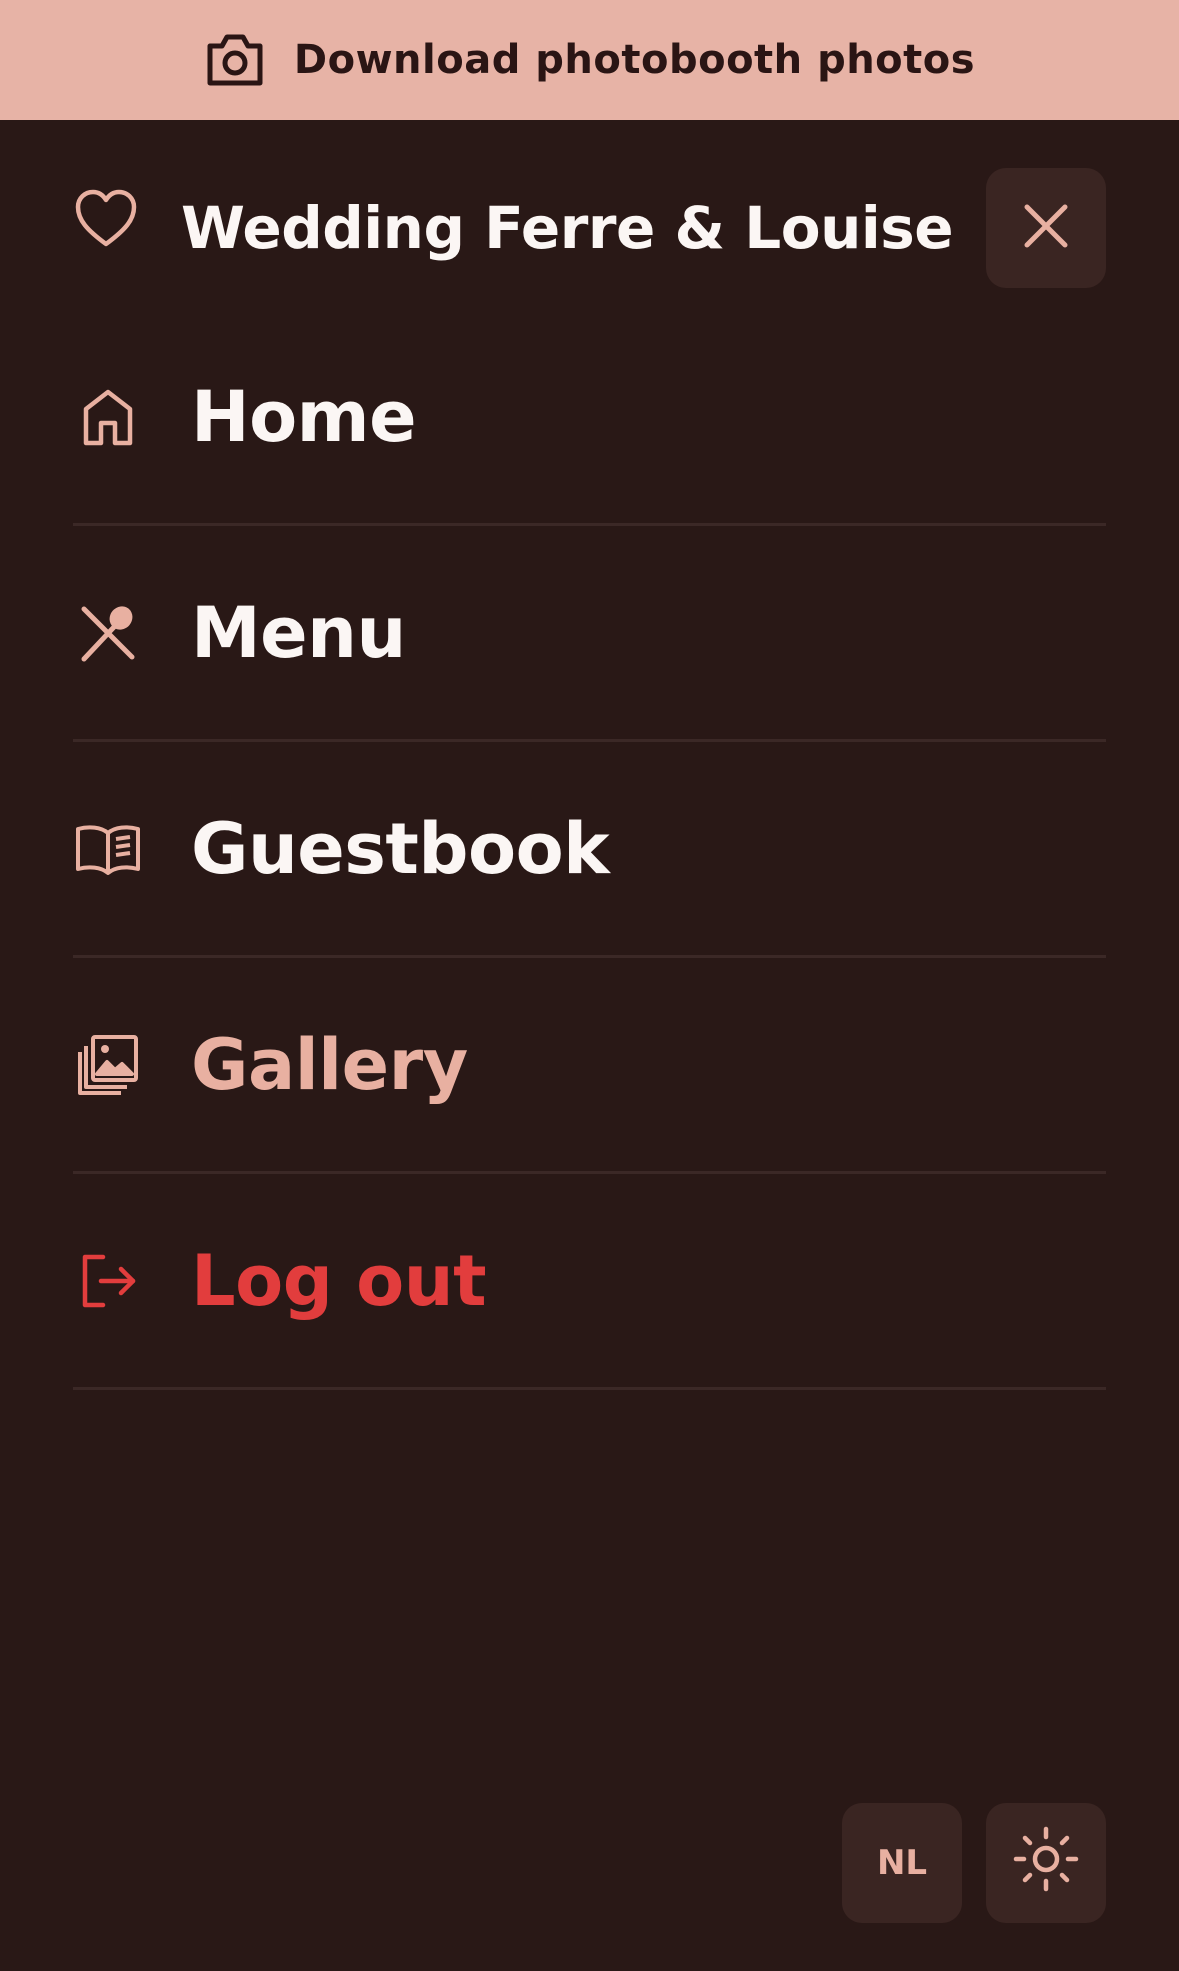 The width and height of the screenshot is (1179, 1971). What do you see at coordinates (589, 1282) in the screenshot?
I see `nav-item-logout: Log out` at bounding box center [589, 1282].